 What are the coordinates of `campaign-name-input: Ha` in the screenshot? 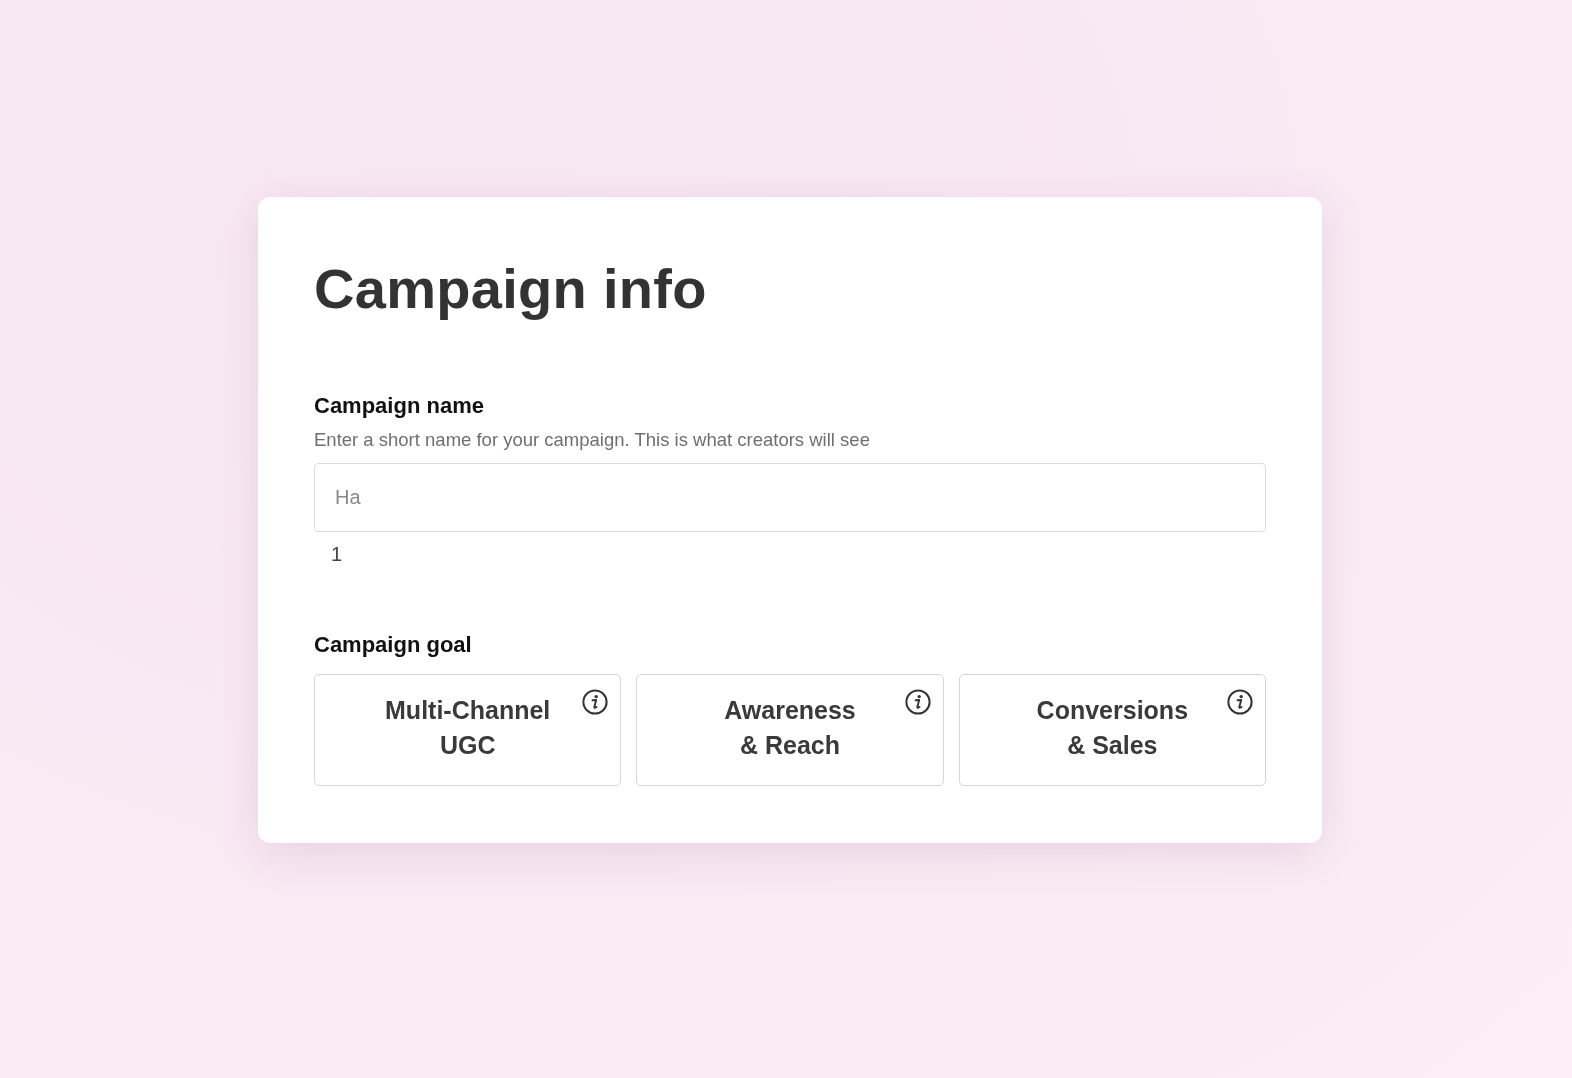 It's located at (790, 497).